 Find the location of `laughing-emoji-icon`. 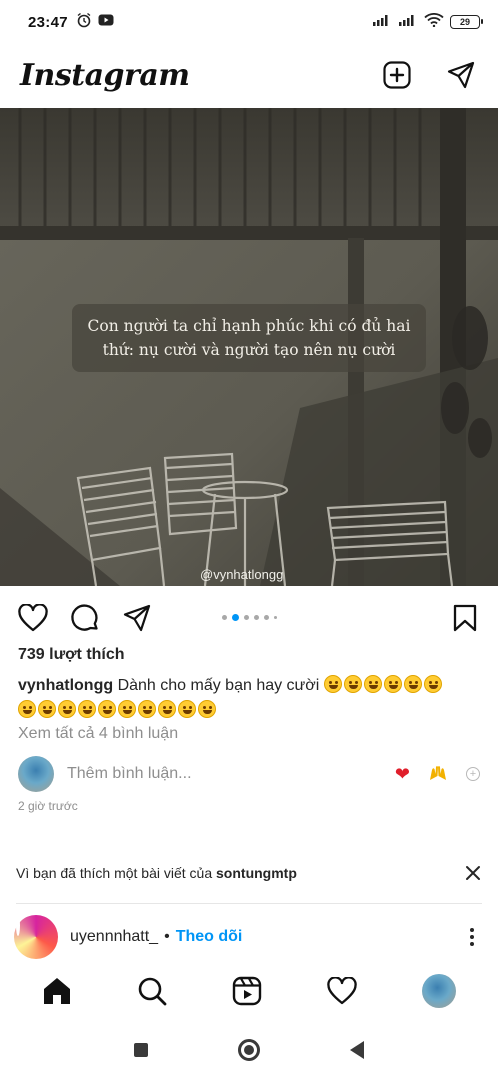

laughing-emoji-icon is located at coordinates (412, 684).